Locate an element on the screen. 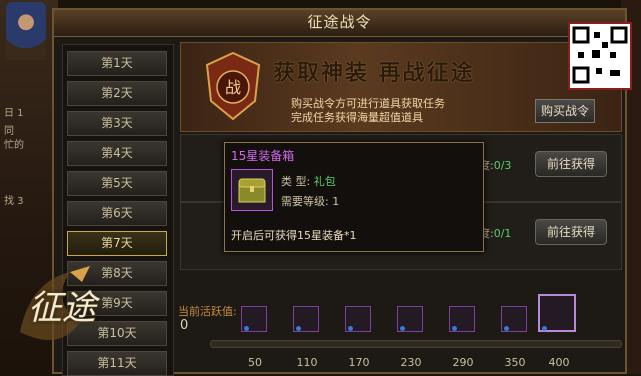  milestone-label: 400 is located at coordinates (559, 362).